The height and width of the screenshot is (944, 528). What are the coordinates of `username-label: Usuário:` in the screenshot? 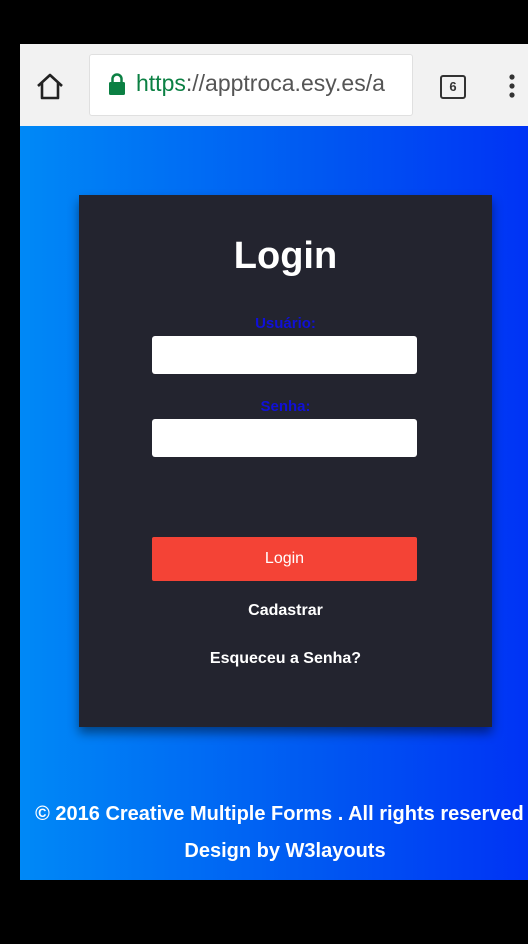 It's located at (285, 323).